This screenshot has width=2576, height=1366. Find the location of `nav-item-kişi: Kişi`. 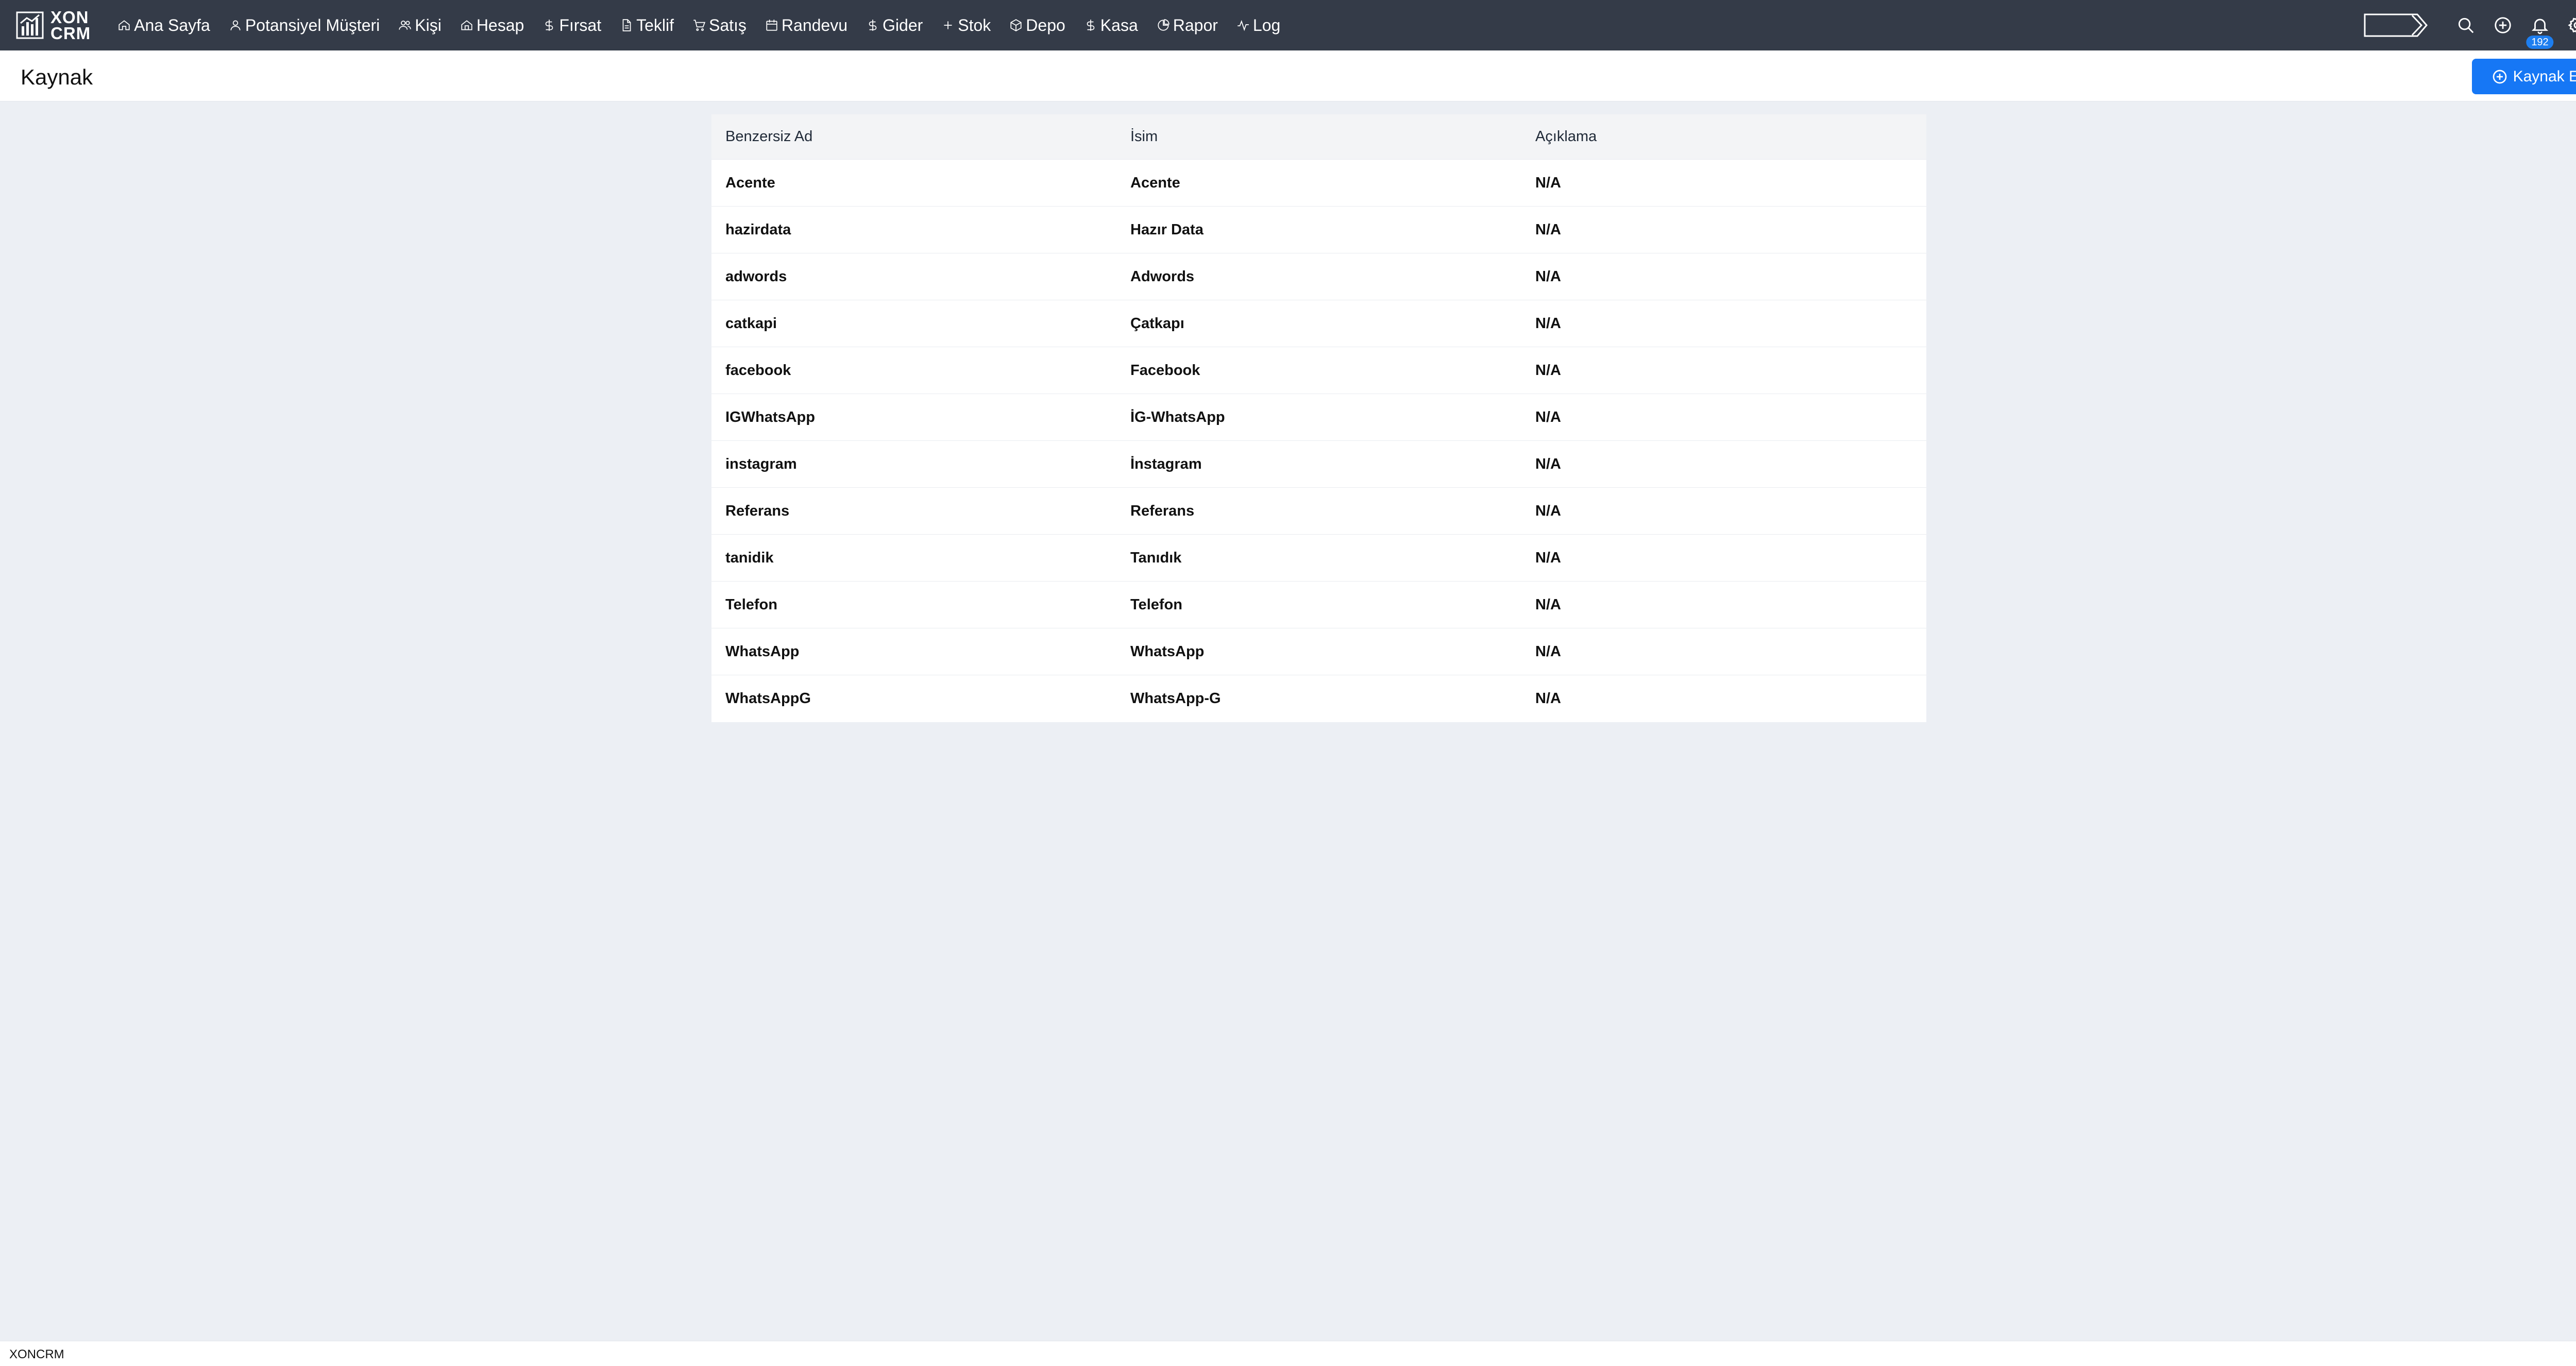

nav-item-kişi: Kişi is located at coordinates (420, 25).